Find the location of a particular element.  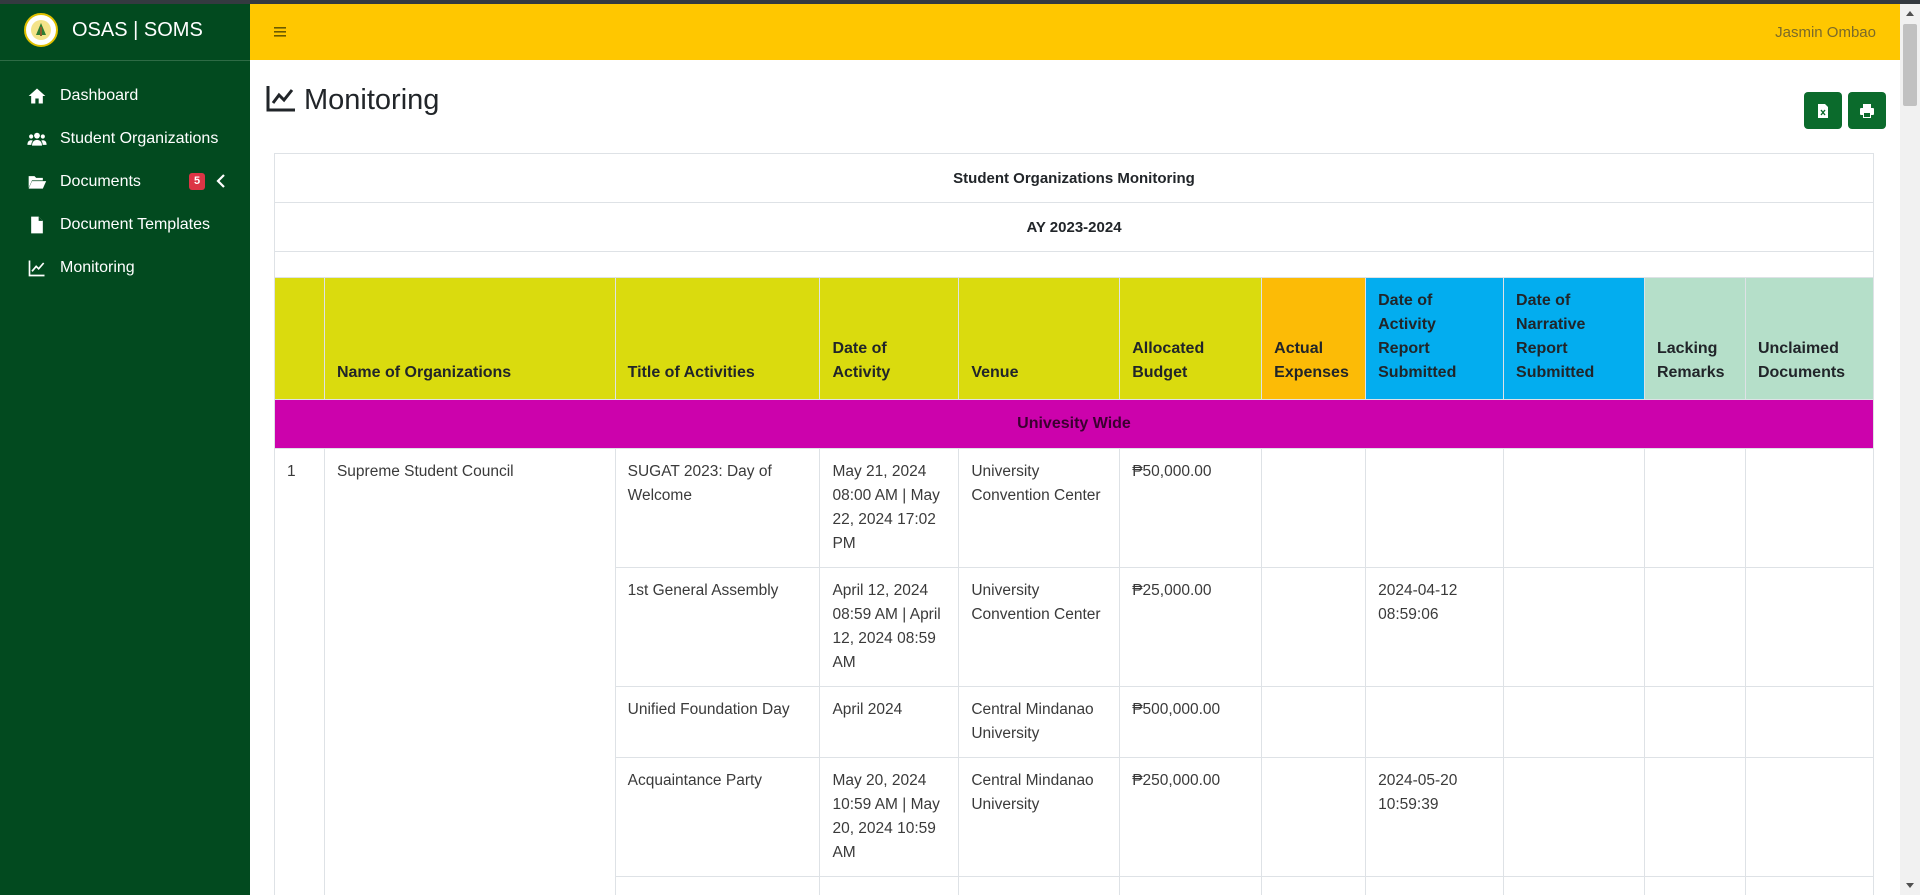

col-narrative-report-date: Date of Narrative Report Submitted is located at coordinates (1574, 338).